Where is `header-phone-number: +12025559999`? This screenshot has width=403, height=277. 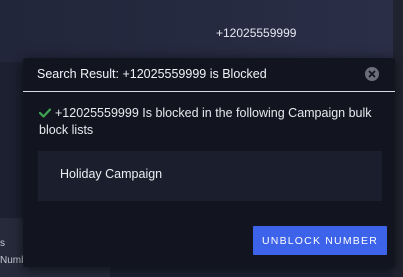
header-phone-number: +12025559999 is located at coordinates (256, 33).